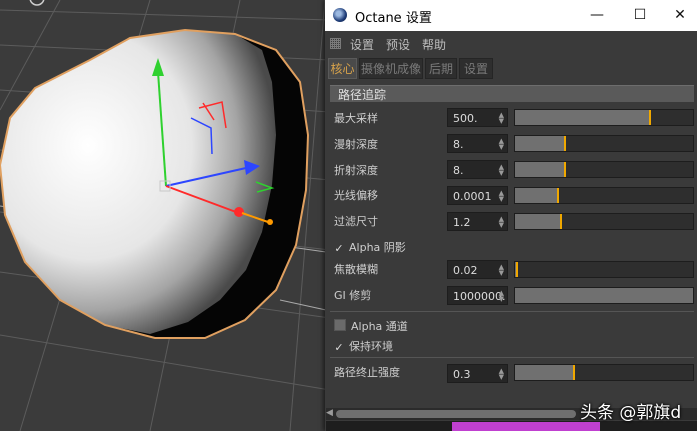  I want to click on ray-epsilon-label: 光线偏移, so click(356, 195).